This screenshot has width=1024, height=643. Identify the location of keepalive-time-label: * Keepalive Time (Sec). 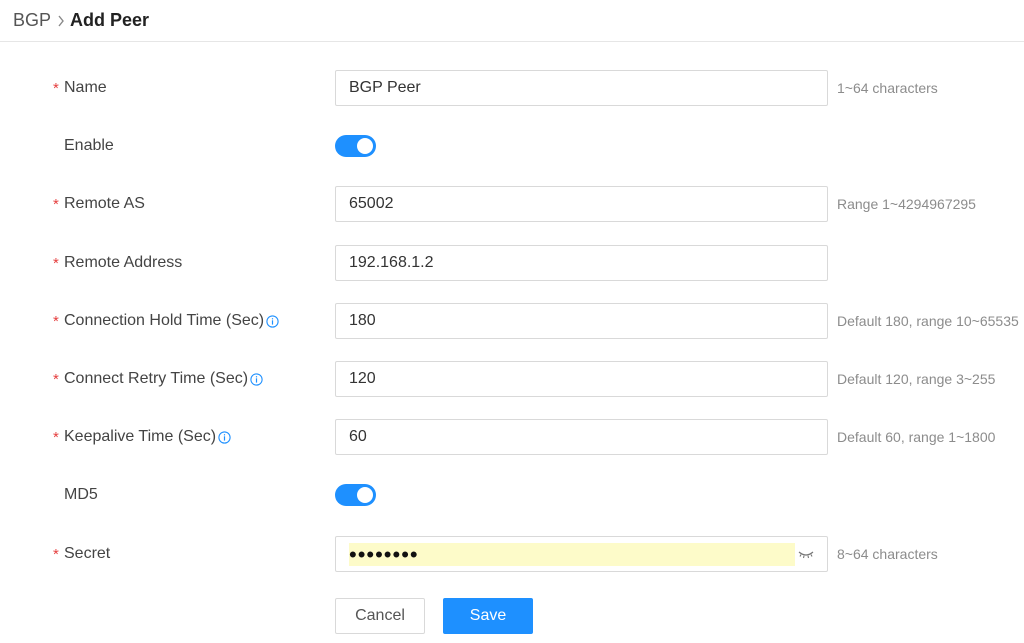
(142, 437).